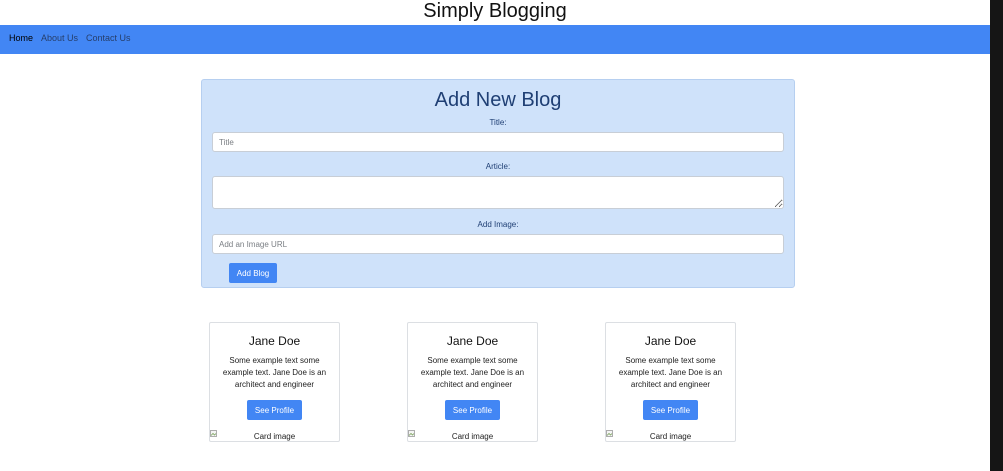  I want to click on nav-home: Home, so click(21, 38).